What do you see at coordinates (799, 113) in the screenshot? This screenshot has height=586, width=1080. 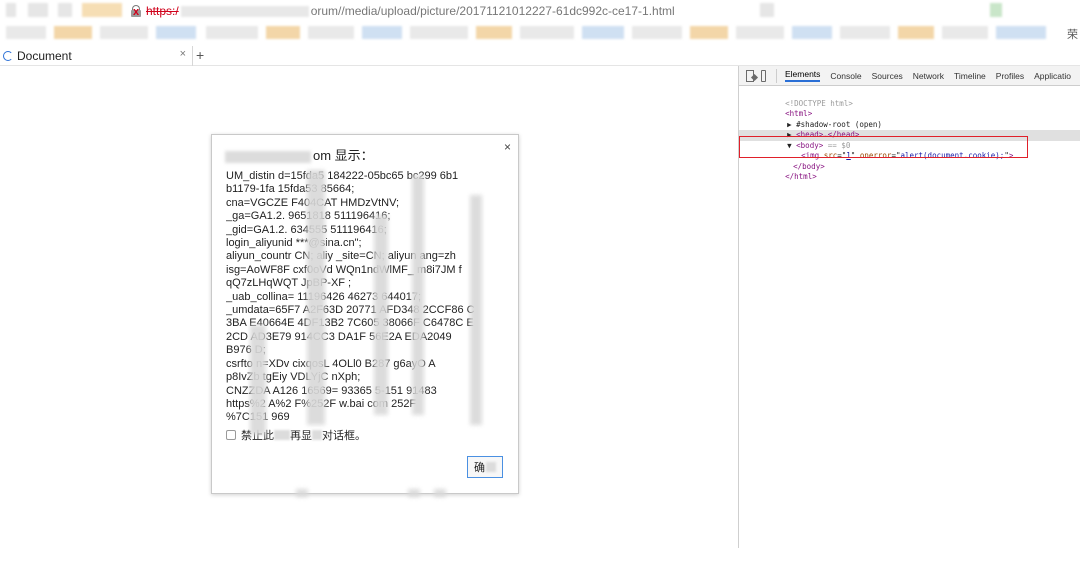 I see `html-open-tag: <html>` at bounding box center [799, 113].